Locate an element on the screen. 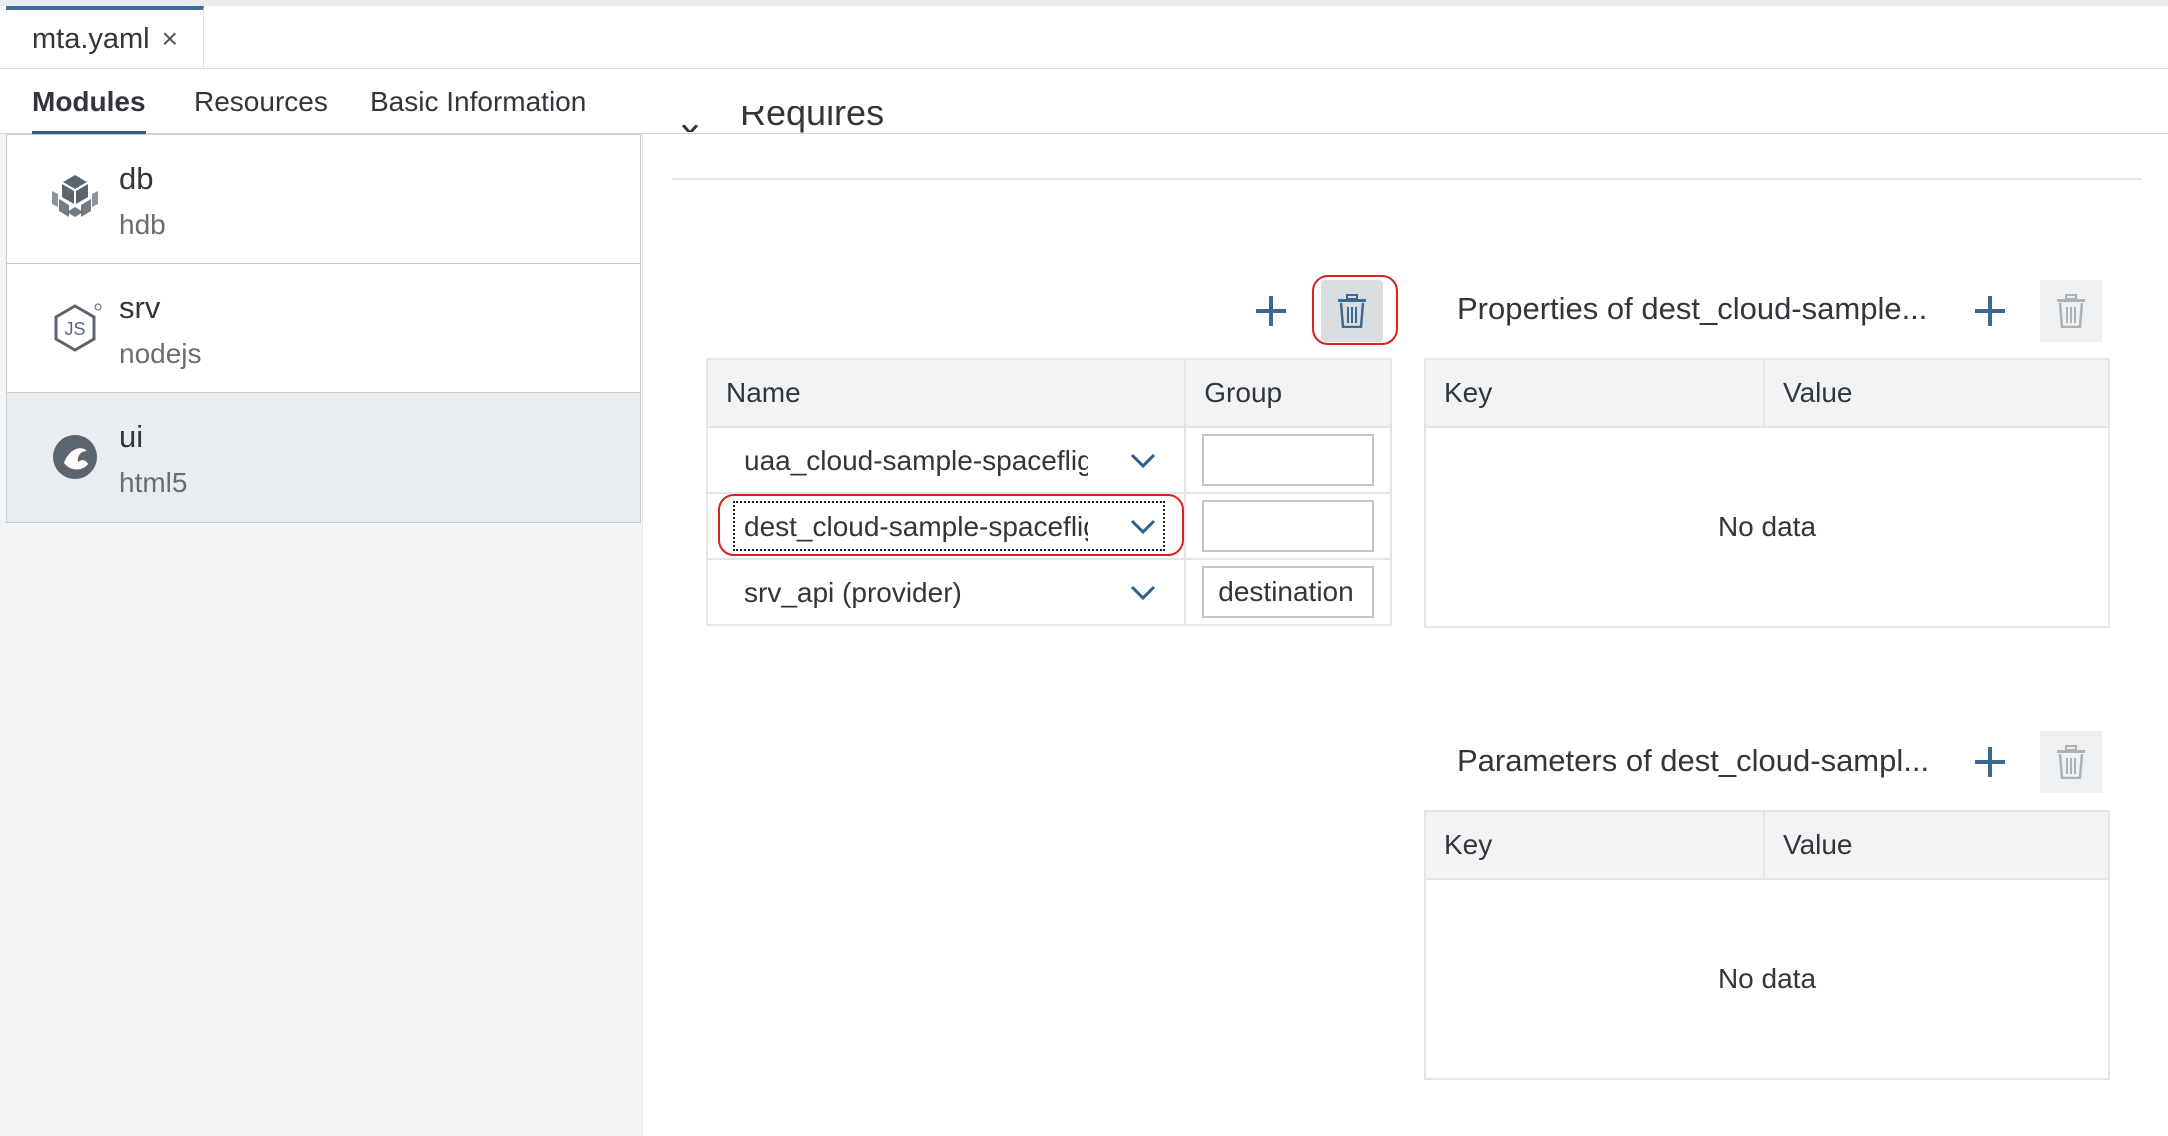 The width and height of the screenshot is (2168, 1136). name-select: uaa_cloud-sample-spaceflight is located at coordinates (946, 460).